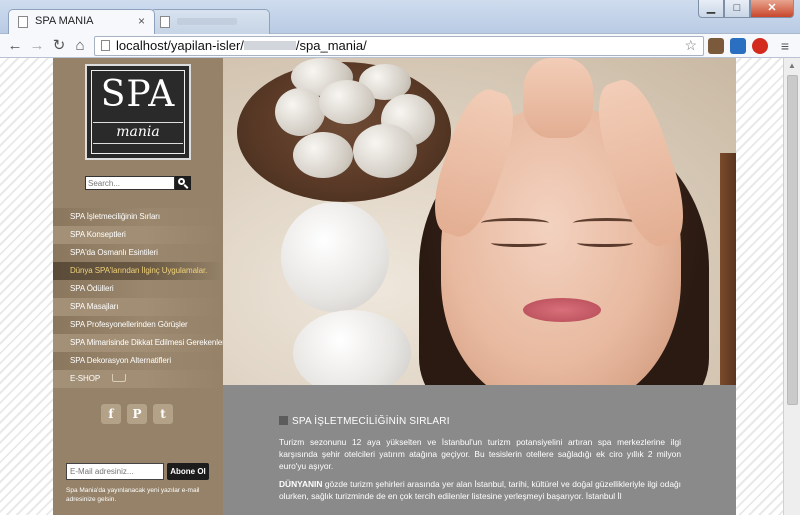 The height and width of the screenshot is (515, 800). What do you see at coordinates (15, 46) in the screenshot?
I see `back-icon: ←` at bounding box center [15, 46].